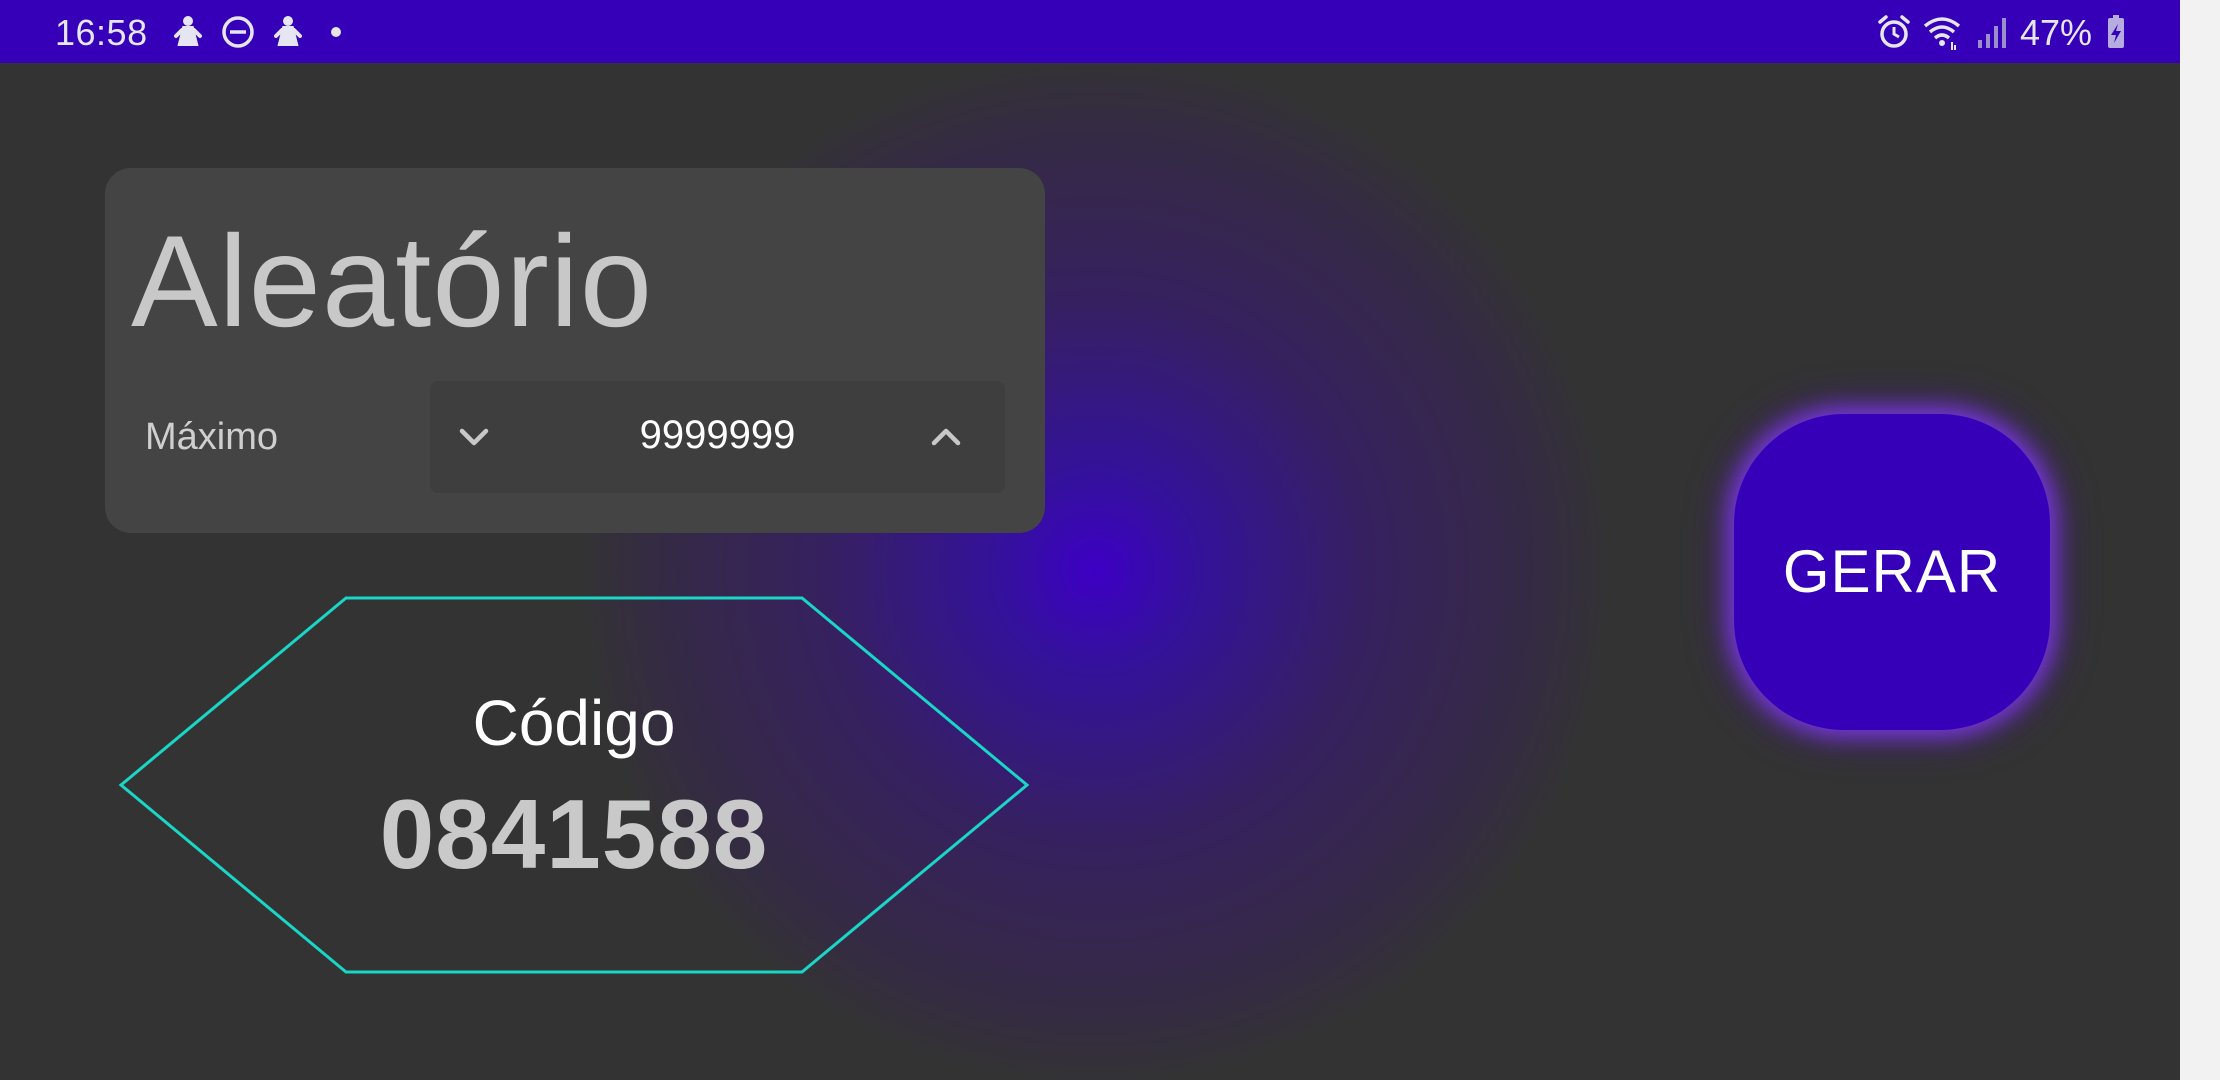 Image resolution: width=2220 pixels, height=1080 pixels. I want to click on max-value: 9999999, so click(717, 435).